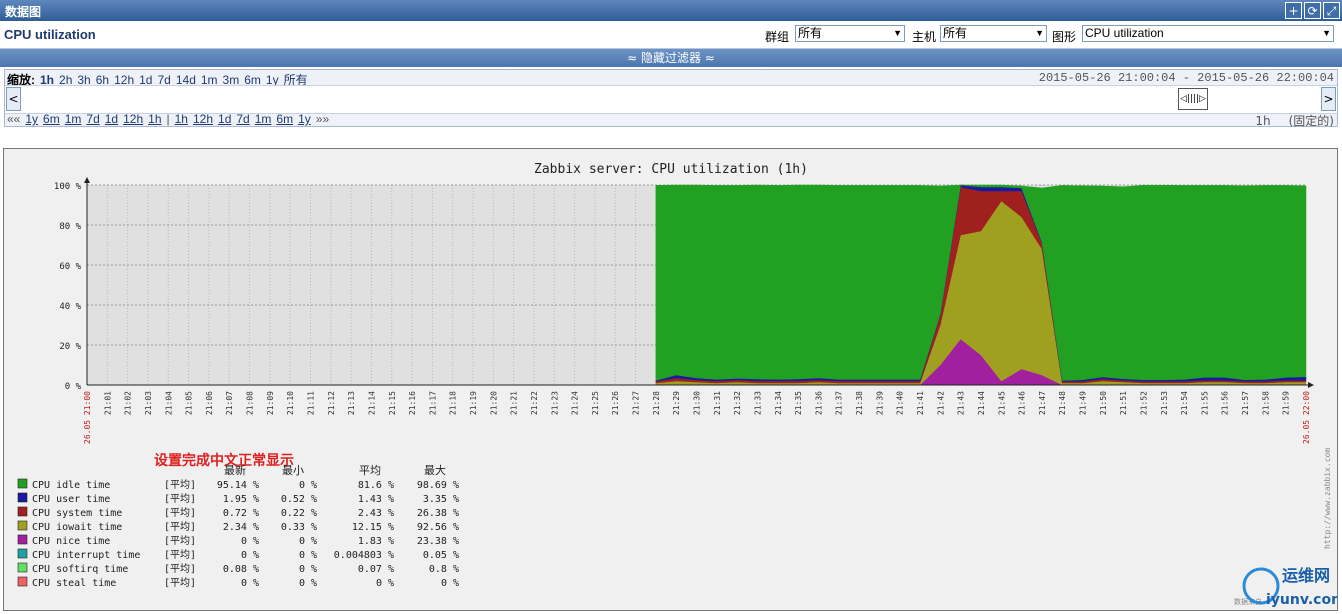 This screenshot has height=614, width=1342. What do you see at coordinates (798, 403) in the screenshot?
I see `x-tick-label: 21:35` at bounding box center [798, 403].